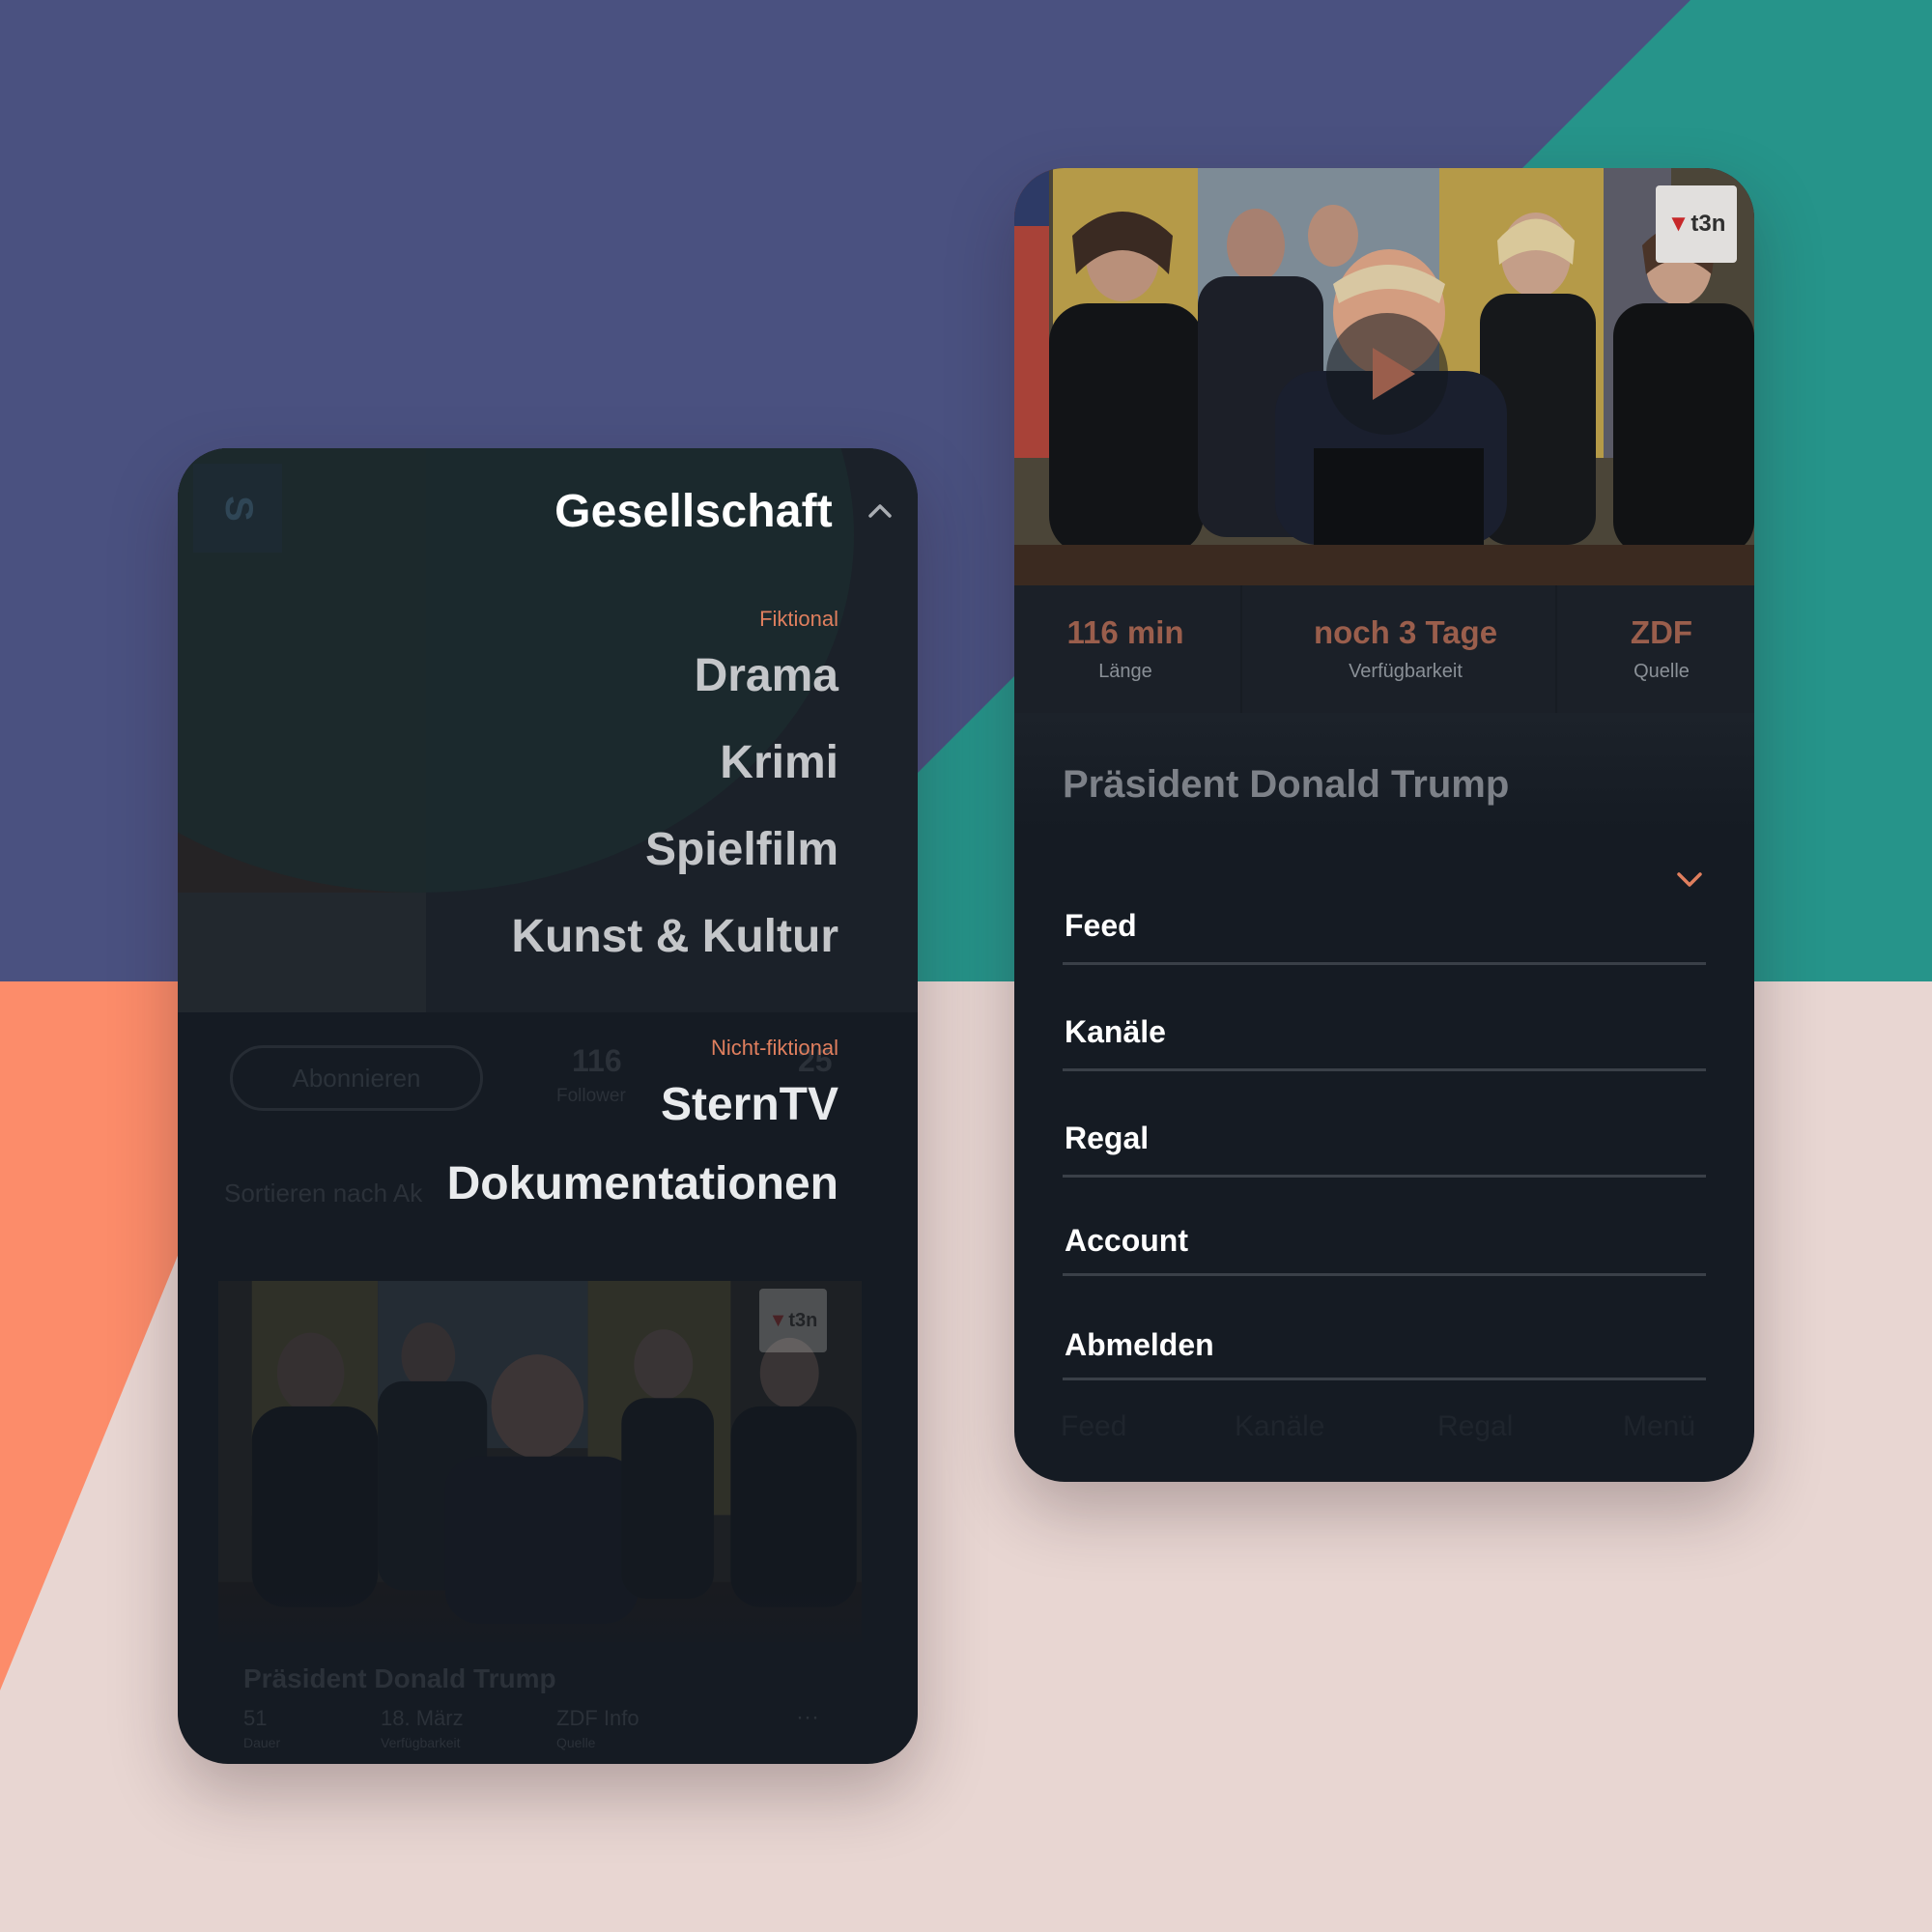 The image size is (1932, 1932). Describe the element at coordinates (766, 675) in the screenshot. I see `menu-item-drama: Drama` at that location.